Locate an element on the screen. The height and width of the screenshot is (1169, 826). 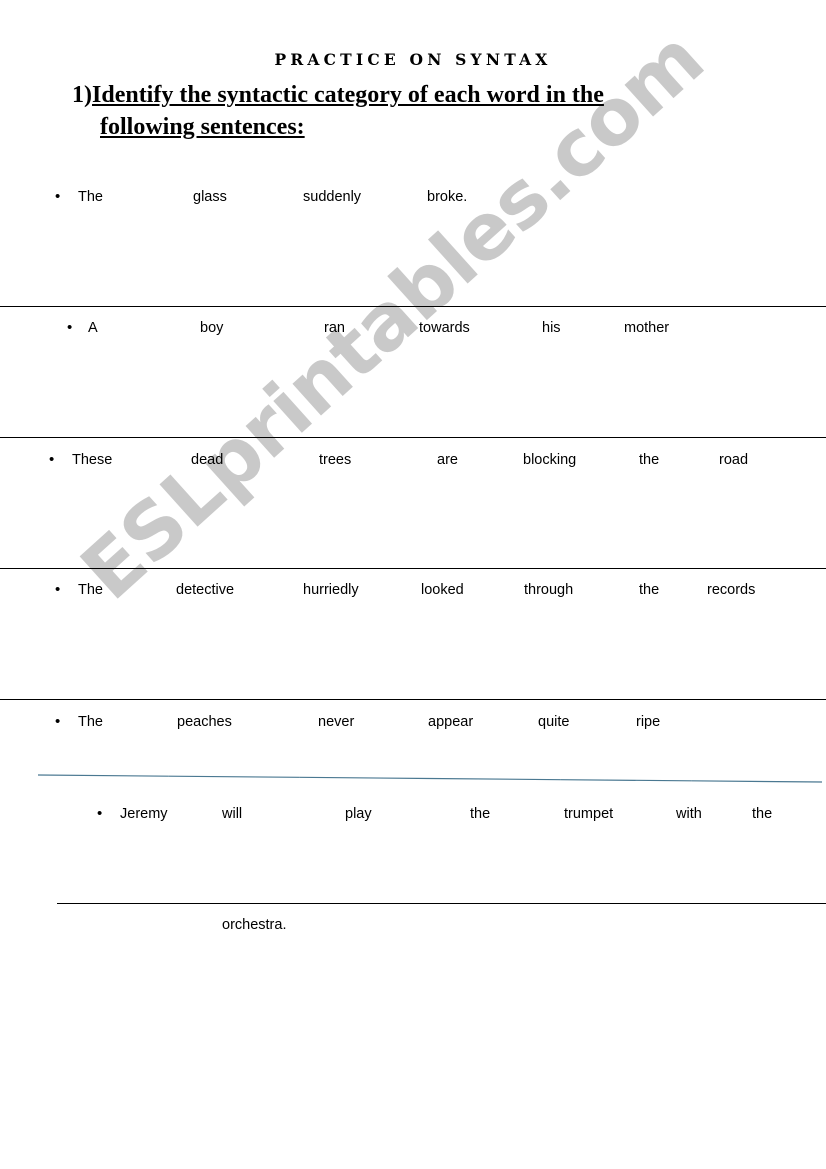
sentence-word: mother is located at coordinates (647, 328).